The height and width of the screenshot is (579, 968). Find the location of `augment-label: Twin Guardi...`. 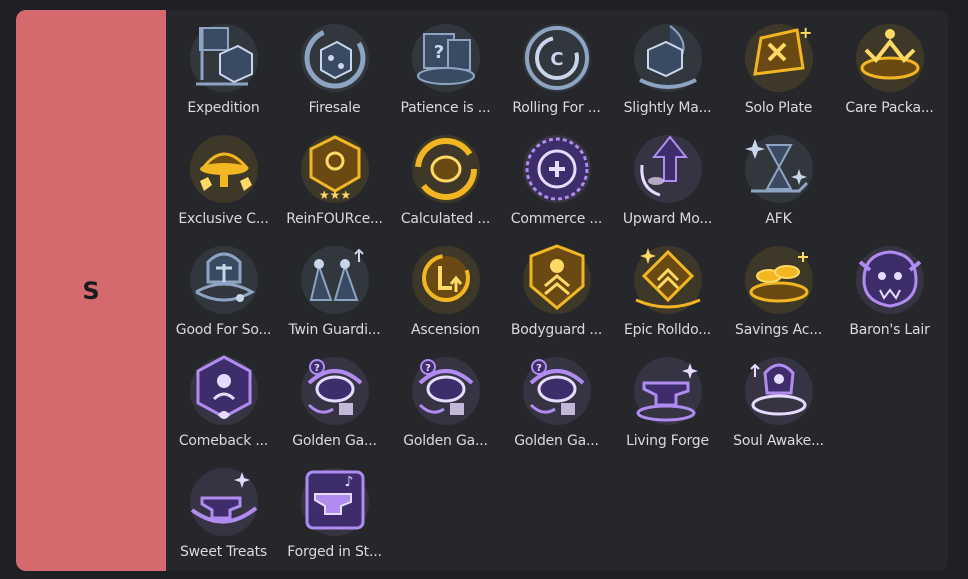

augment-label: Twin Guardi... is located at coordinates (334, 330).